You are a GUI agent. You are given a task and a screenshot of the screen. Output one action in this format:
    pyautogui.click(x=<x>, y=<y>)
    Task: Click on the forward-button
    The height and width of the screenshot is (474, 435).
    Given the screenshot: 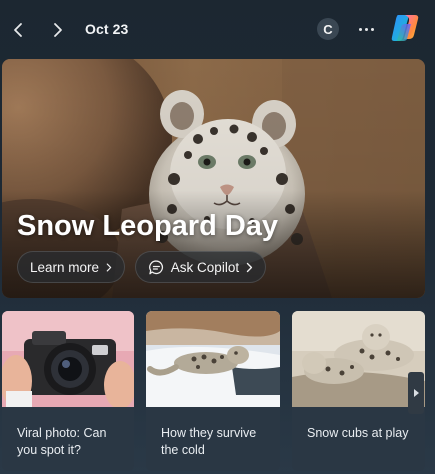 What is the action you would take?
    pyautogui.click(x=58, y=30)
    